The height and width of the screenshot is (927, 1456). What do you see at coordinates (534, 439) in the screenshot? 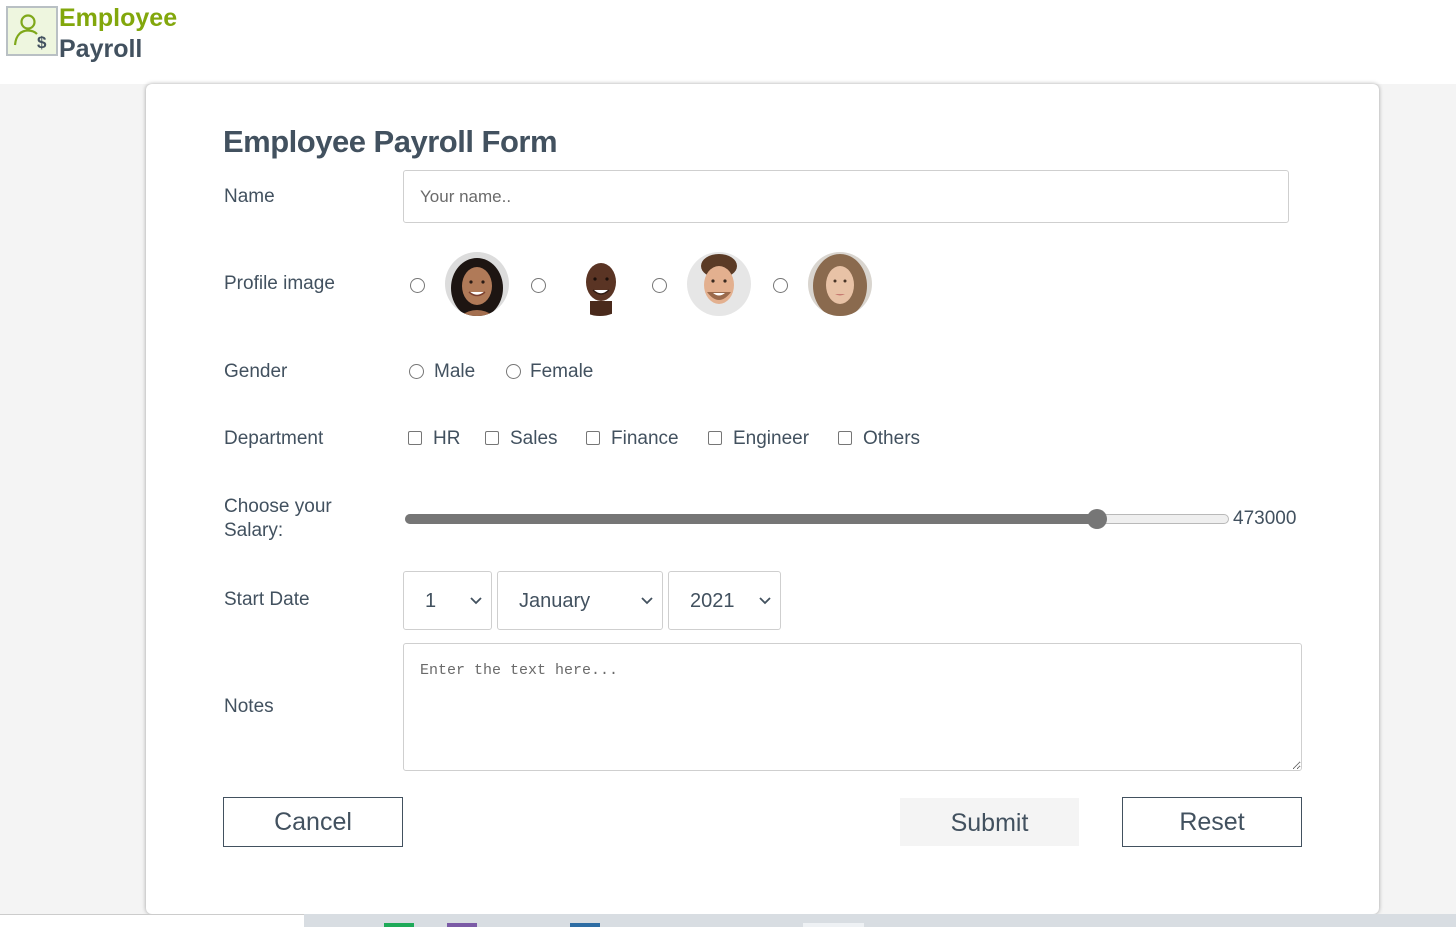
I see `department-option-sales: Sales` at bounding box center [534, 439].